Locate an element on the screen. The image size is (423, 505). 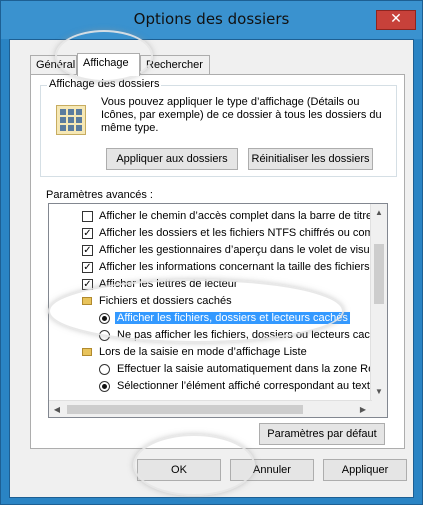
scroll-down-icon: ▼ is located at coordinates (379, 391).